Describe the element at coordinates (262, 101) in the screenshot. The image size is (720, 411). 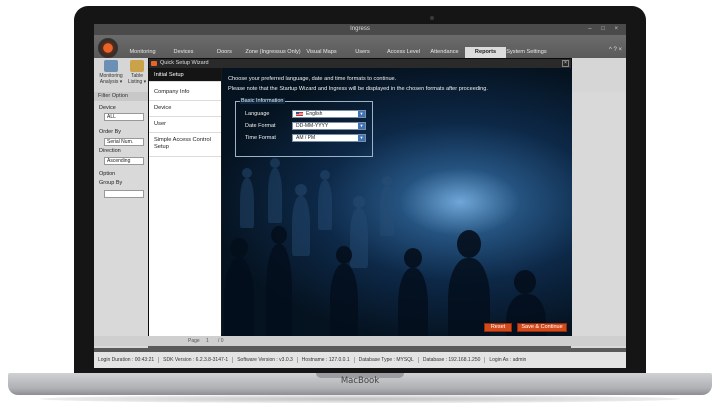
I see `basic-information-title: Basic Information` at that location.